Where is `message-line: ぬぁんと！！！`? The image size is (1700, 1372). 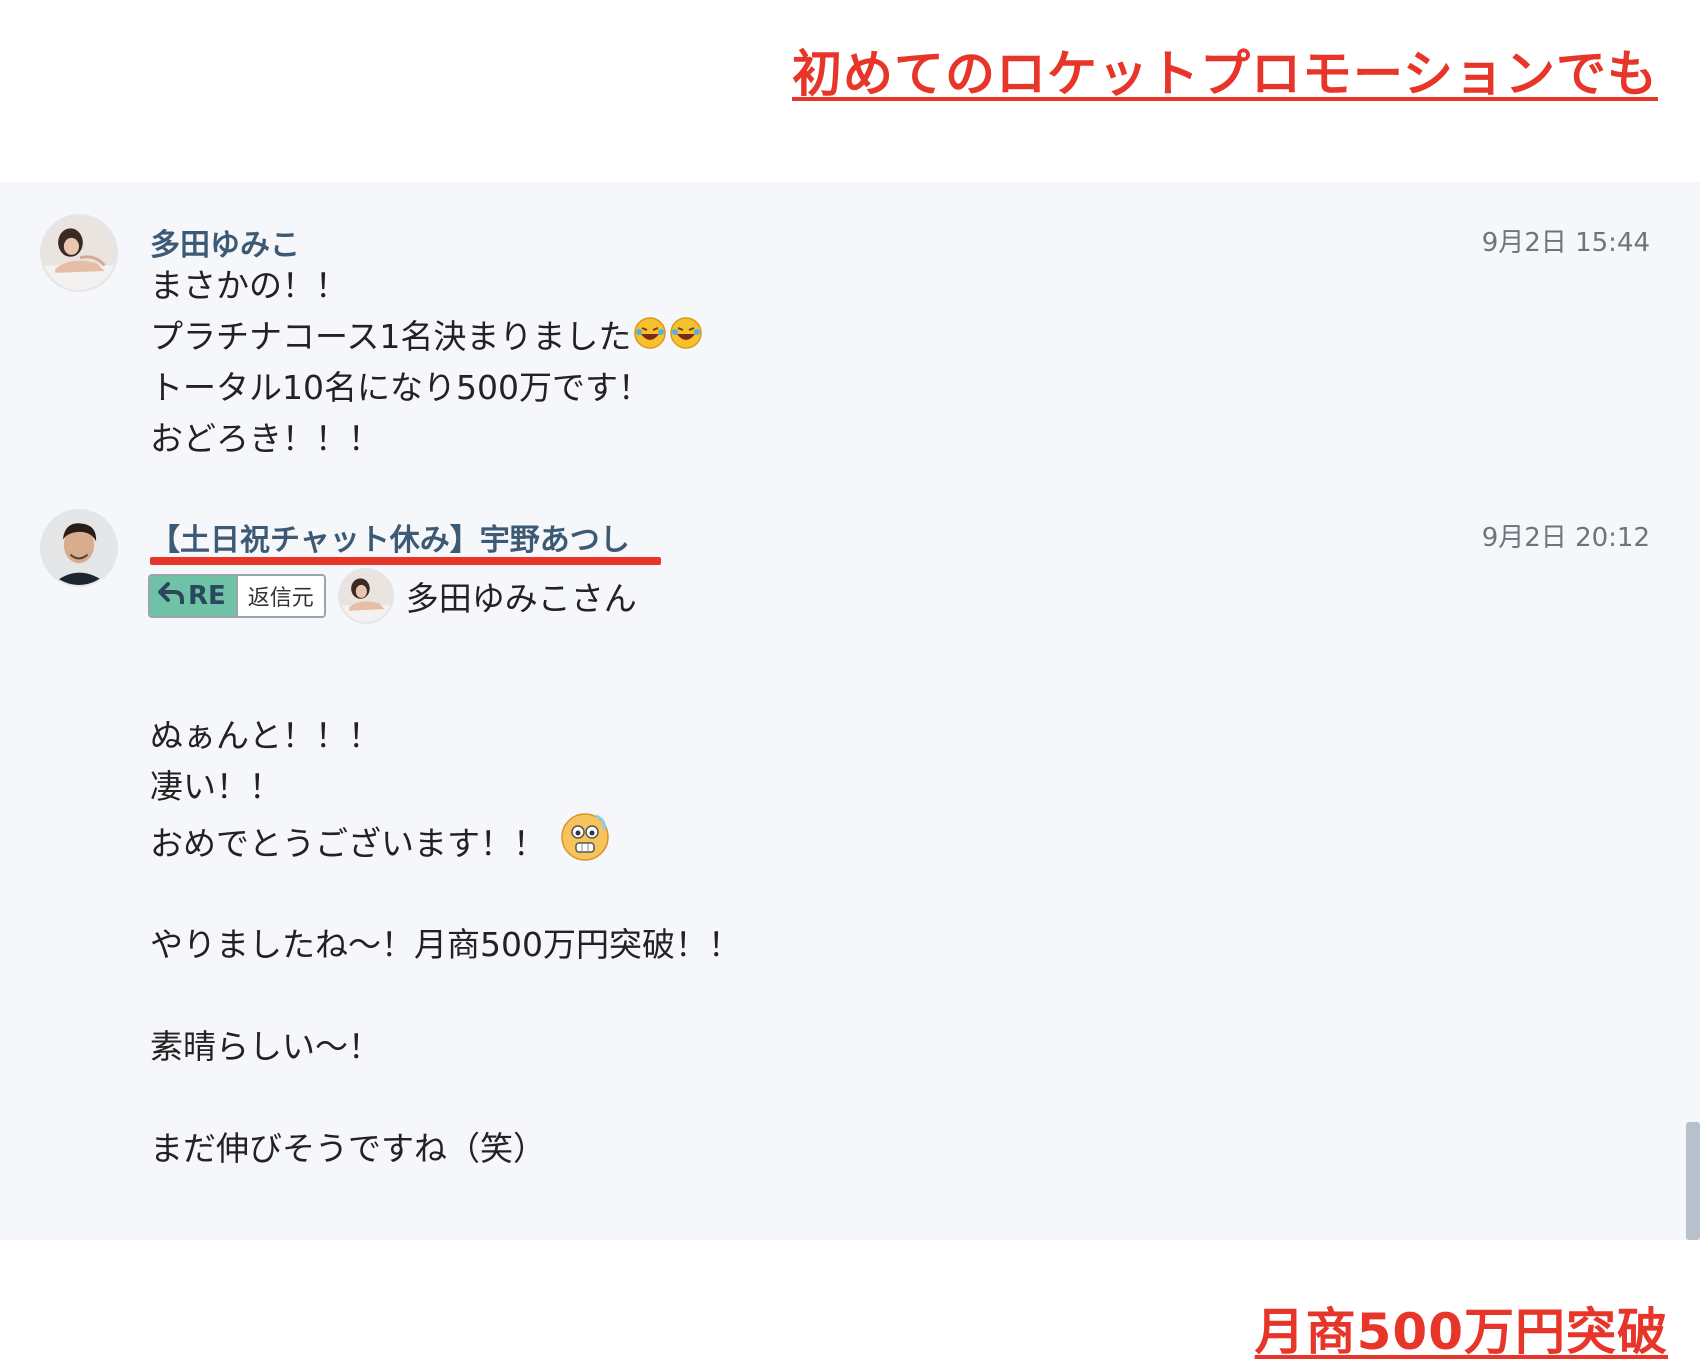 message-line: ぬぁんと！！！ is located at coordinates (265, 735).